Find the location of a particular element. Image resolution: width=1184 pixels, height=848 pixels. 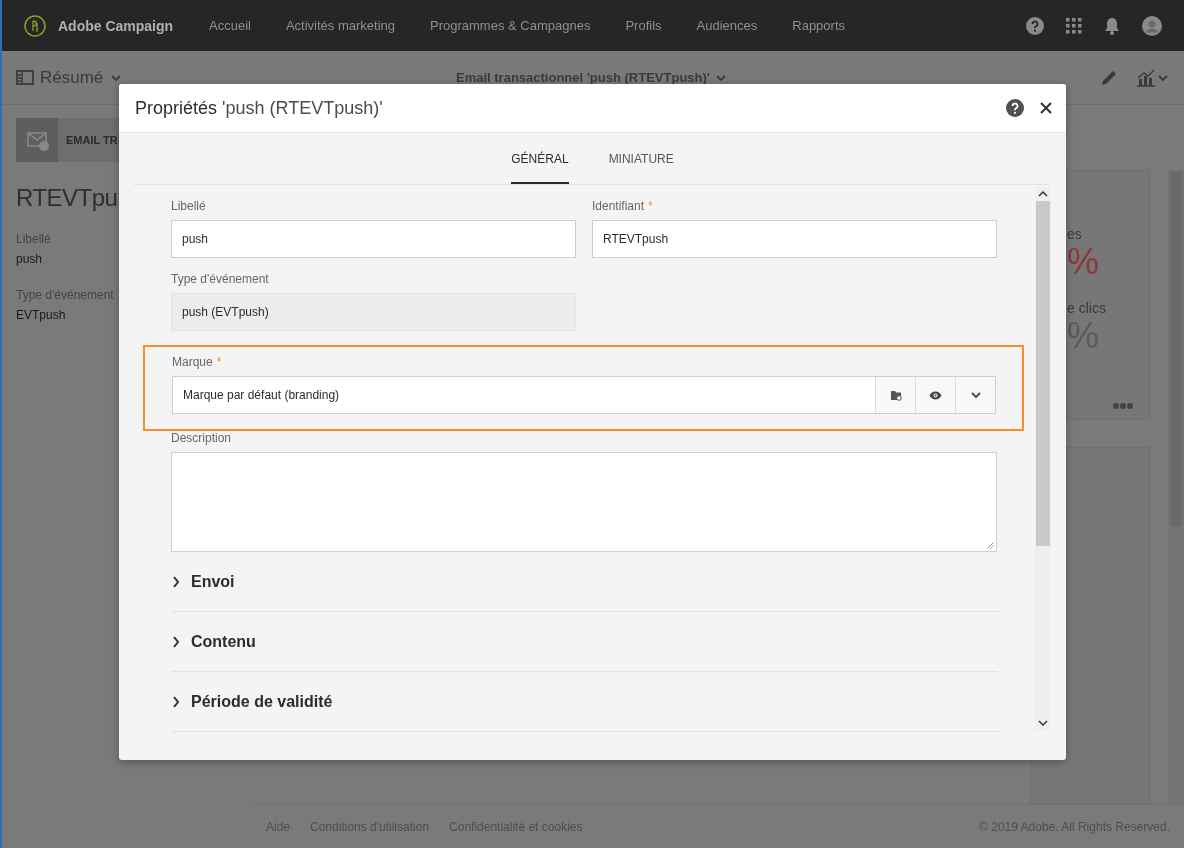

chart-menu-icon is located at coordinates (1153, 77).